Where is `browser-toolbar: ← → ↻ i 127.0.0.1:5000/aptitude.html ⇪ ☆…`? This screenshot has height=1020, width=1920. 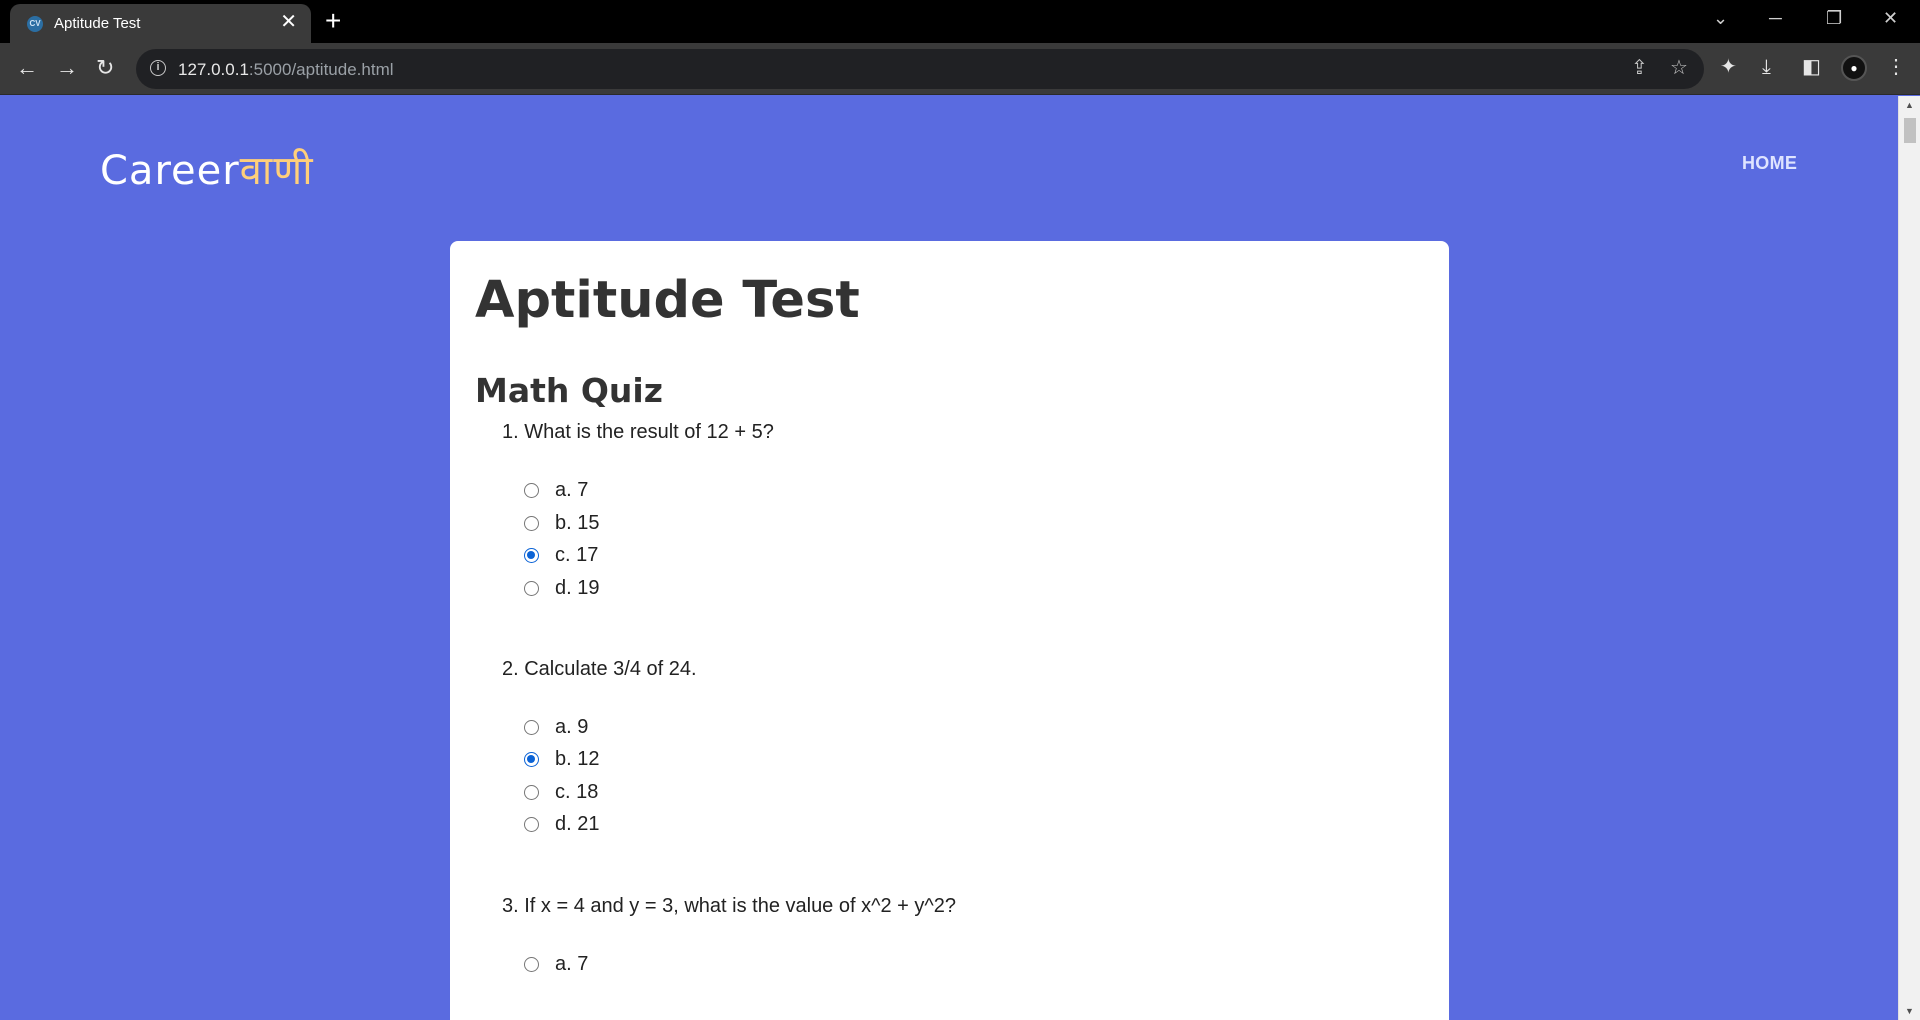
browser-toolbar: ← → ↻ i 127.0.0.1:5000/aptitude.html ⇪ ☆… is located at coordinates (960, 69).